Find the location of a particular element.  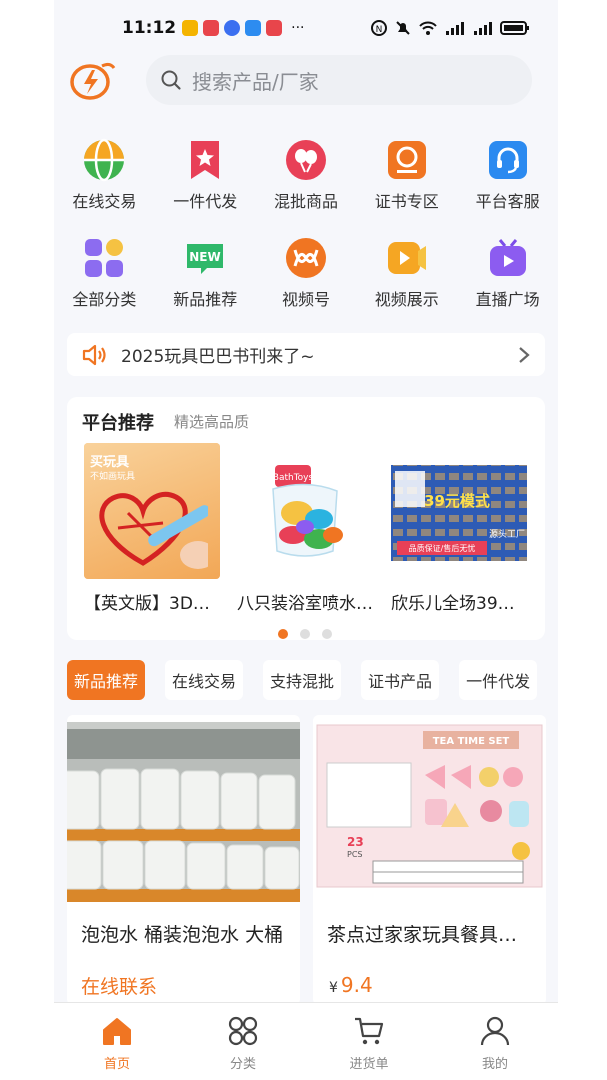

carousel-dot-active is located at coordinates (283, 634).